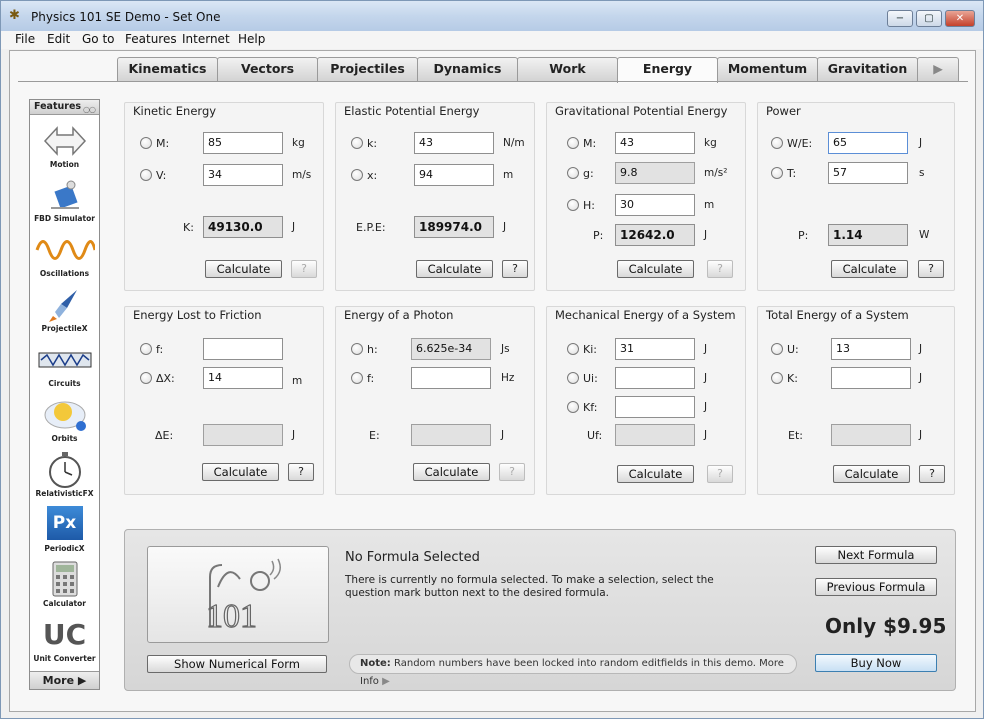 The width and height of the screenshot is (984, 719). Describe the element at coordinates (64, 145) in the screenshot. I see `sidebar-item-motion: Motion` at that location.